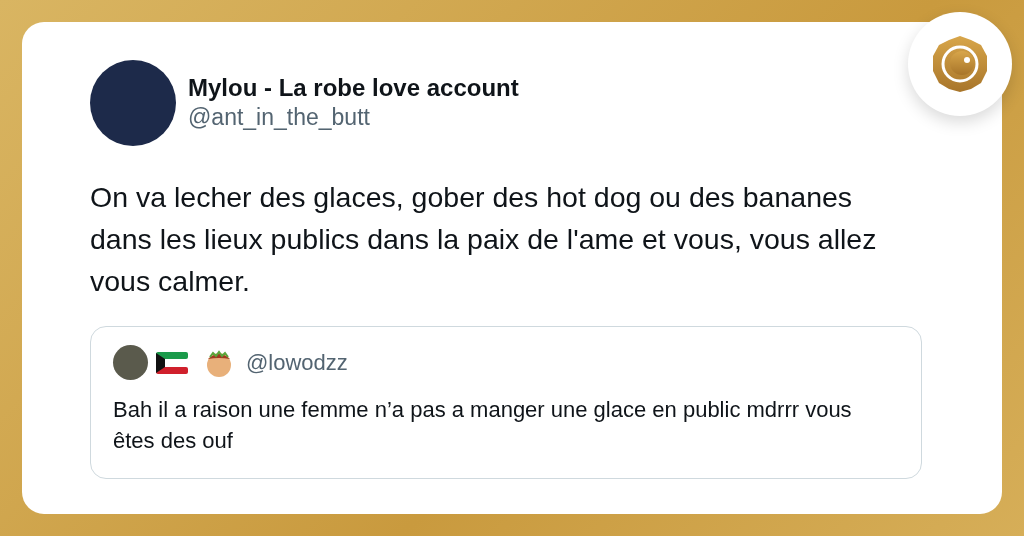 This screenshot has height=536, width=1024. What do you see at coordinates (130, 362) in the screenshot?
I see `avatar` at bounding box center [130, 362].